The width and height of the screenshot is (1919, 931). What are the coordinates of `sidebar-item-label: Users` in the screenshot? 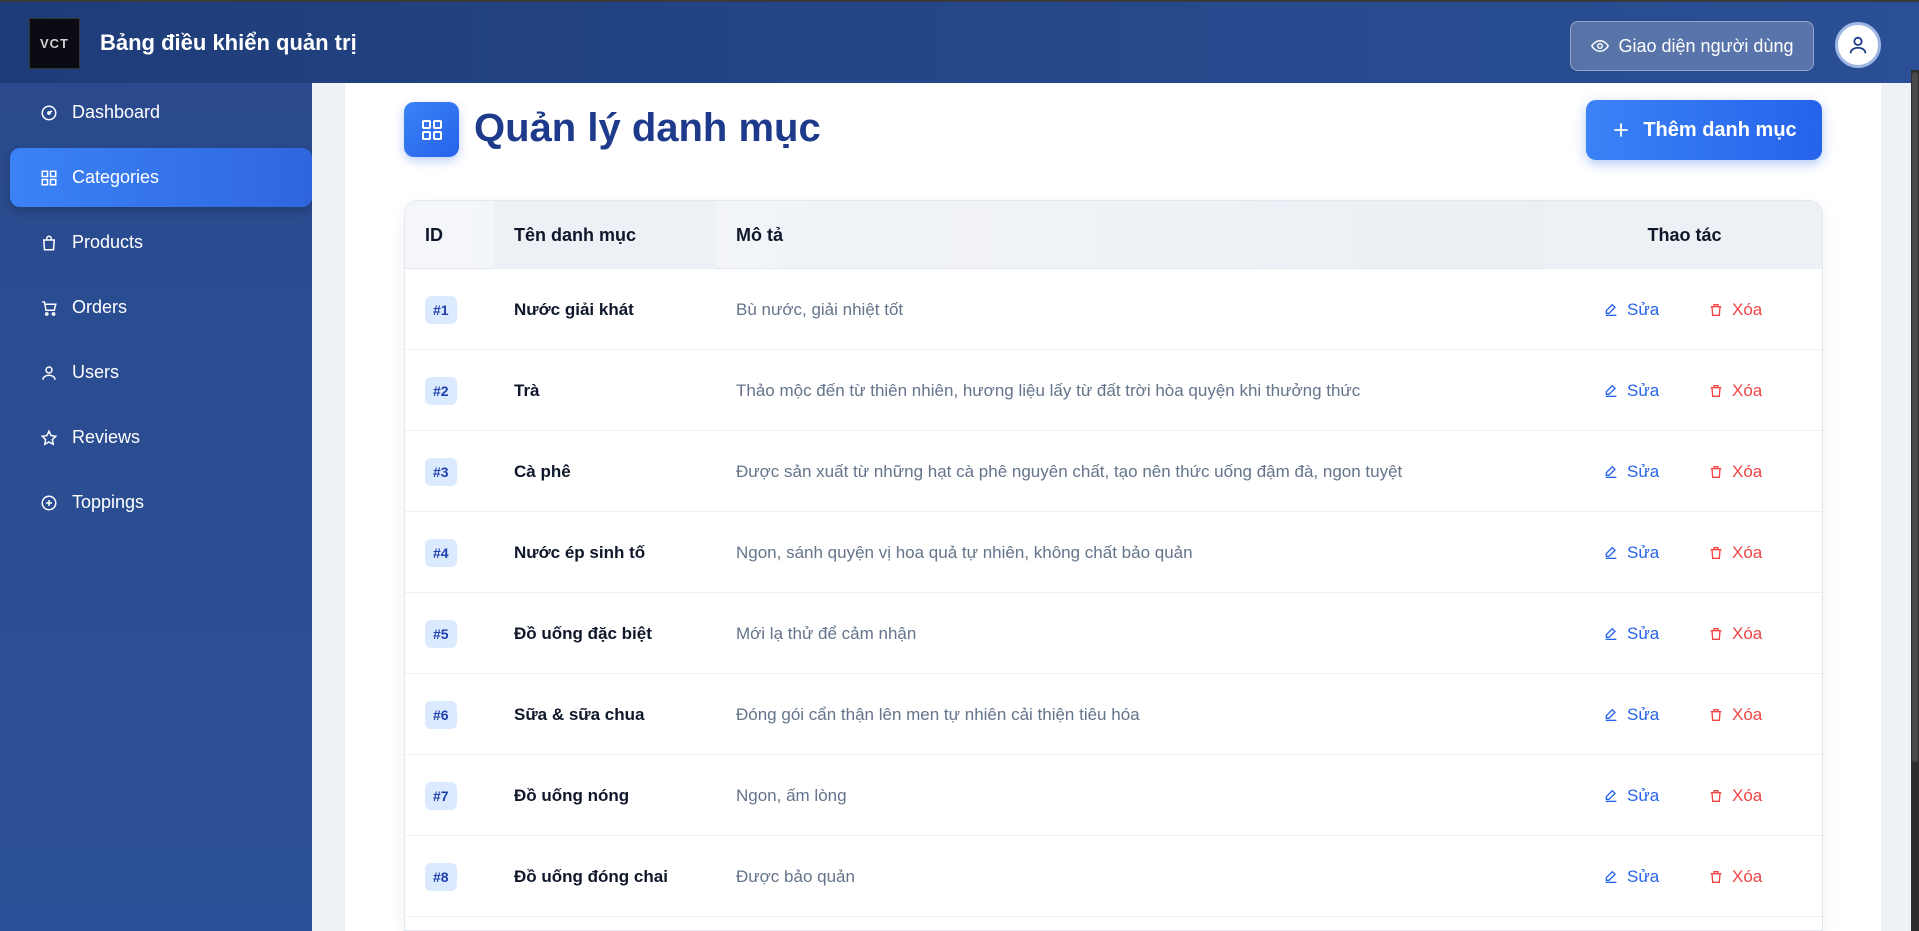 It's located at (96, 372).